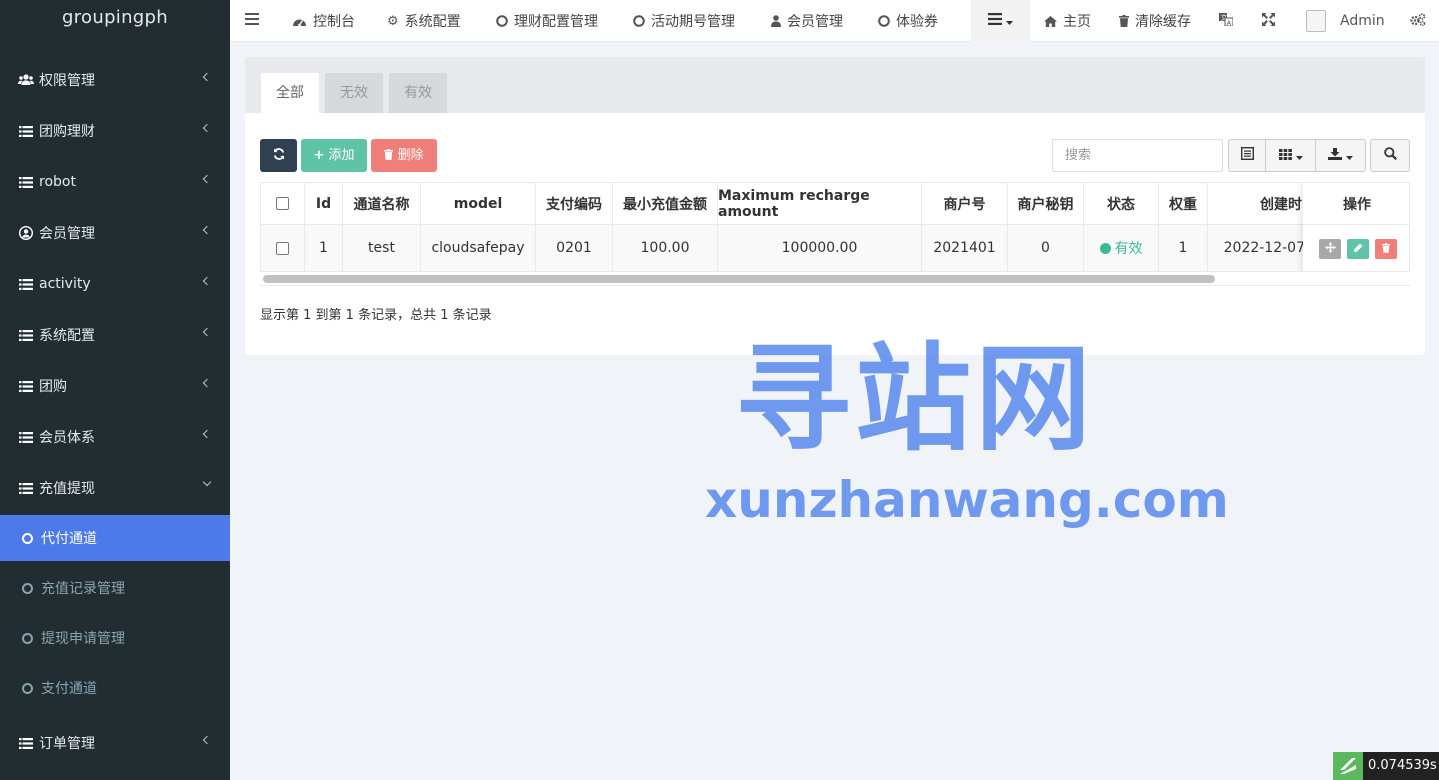 This screenshot has height=780, width=1439. Describe the element at coordinates (1335, 155) in the screenshot. I see `download-icon` at that location.